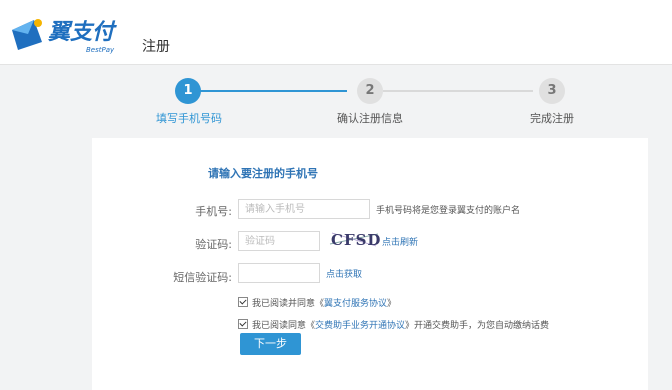 Image resolution: width=672 pixels, height=390 pixels. What do you see at coordinates (400, 241) in the screenshot?
I see `captcha-refresh-link: 点击刷新` at bounding box center [400, 241].